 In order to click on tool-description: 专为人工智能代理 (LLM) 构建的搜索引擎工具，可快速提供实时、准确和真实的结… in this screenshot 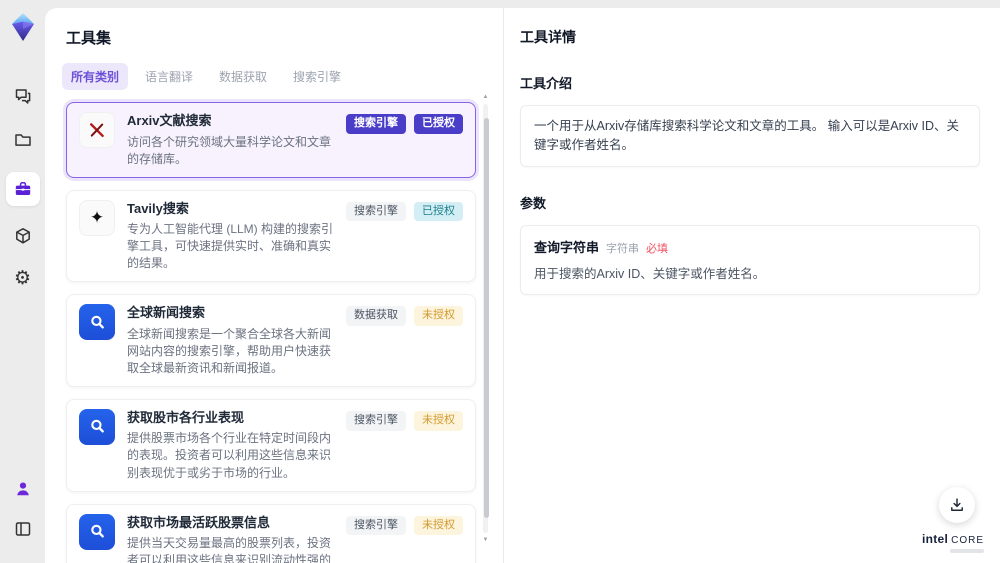, I will do `click(230, 246)`.